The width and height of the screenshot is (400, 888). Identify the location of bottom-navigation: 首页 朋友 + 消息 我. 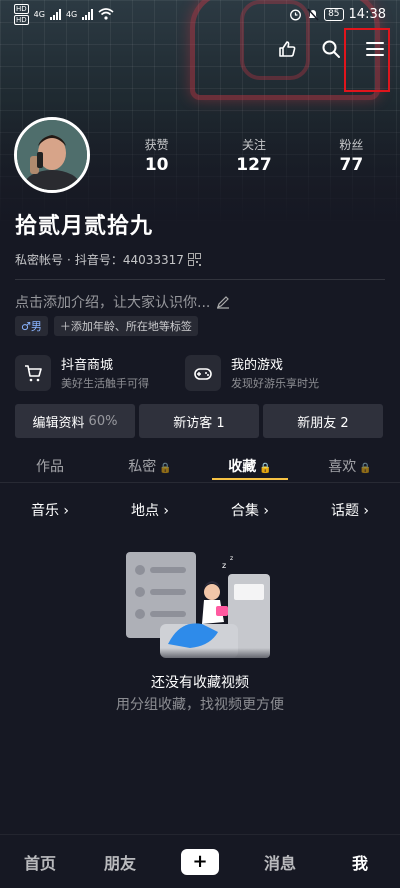
(200, 861).